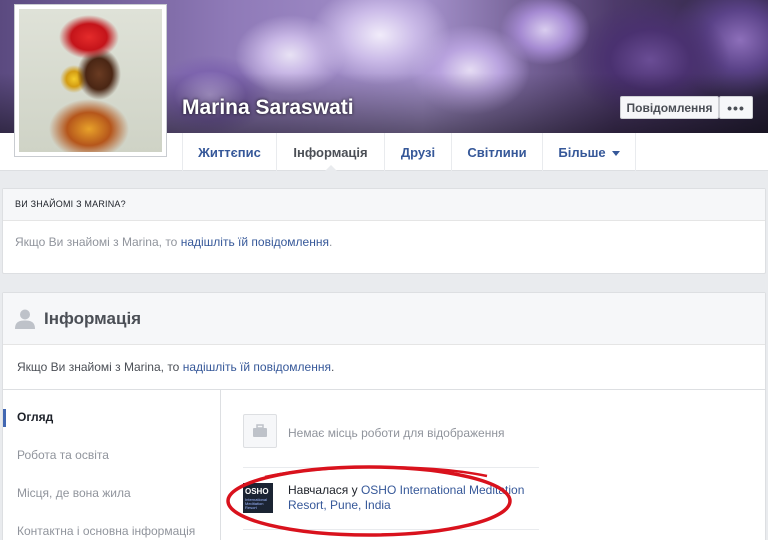  I want to click on tab-about: Інформація, so click(331, 152).